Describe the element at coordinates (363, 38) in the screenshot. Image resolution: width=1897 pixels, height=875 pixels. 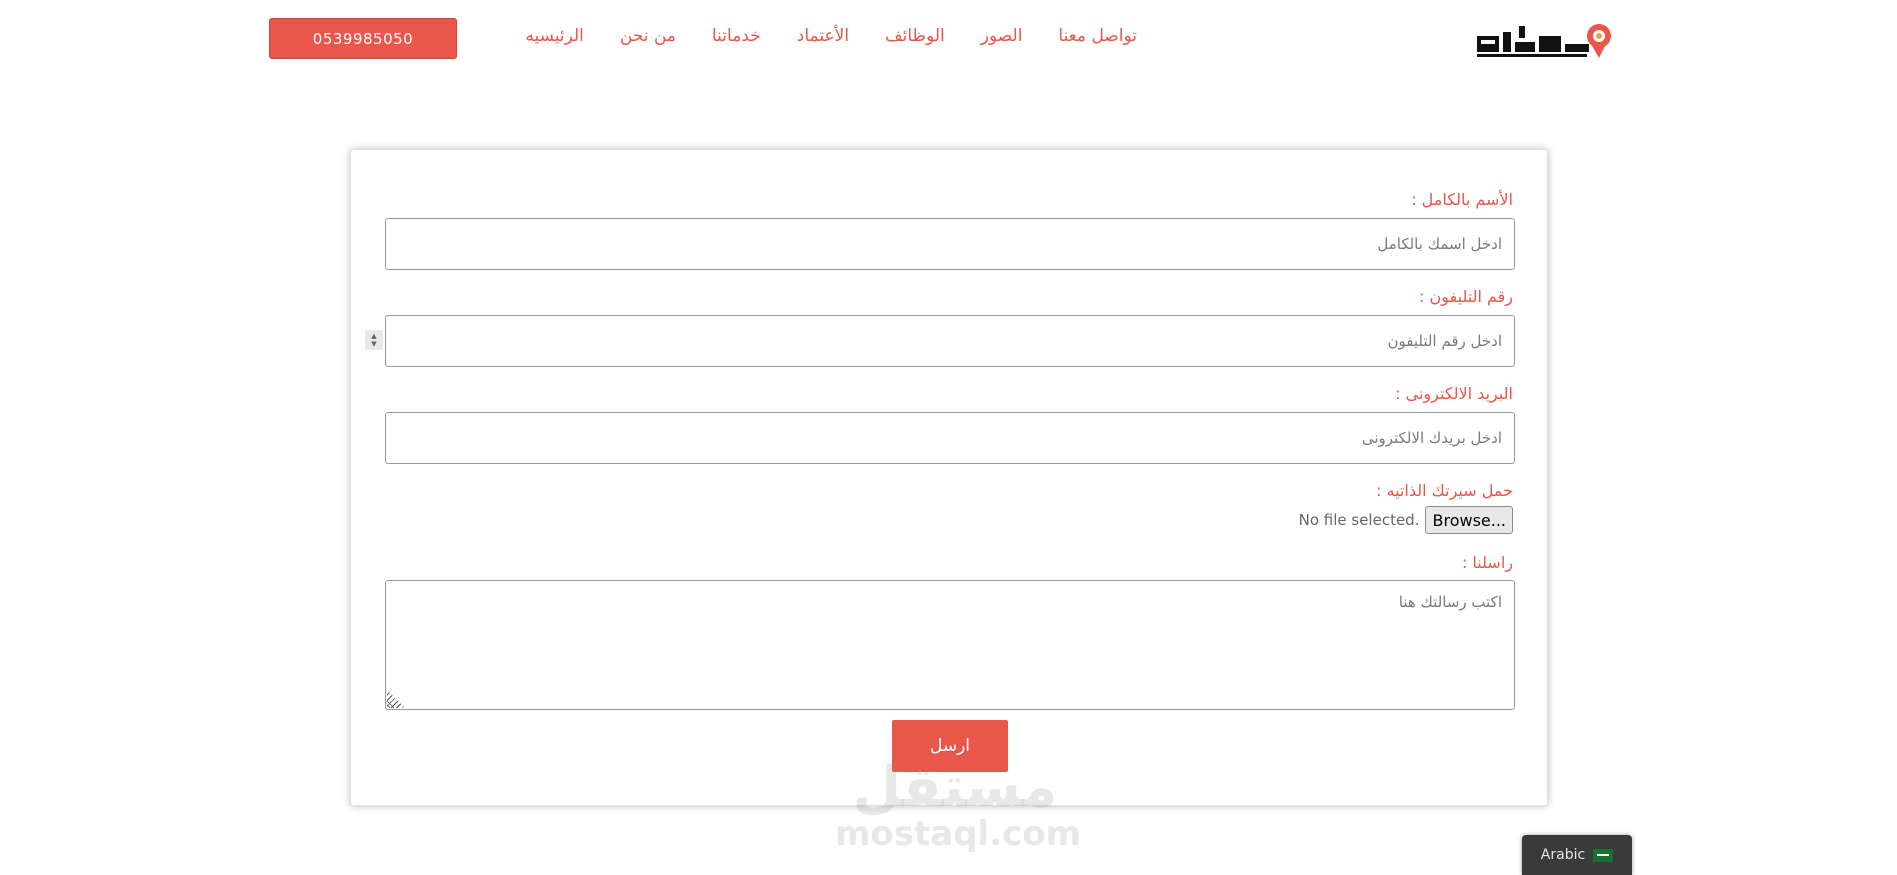
I see `phone-button: 0539985050` at that location.